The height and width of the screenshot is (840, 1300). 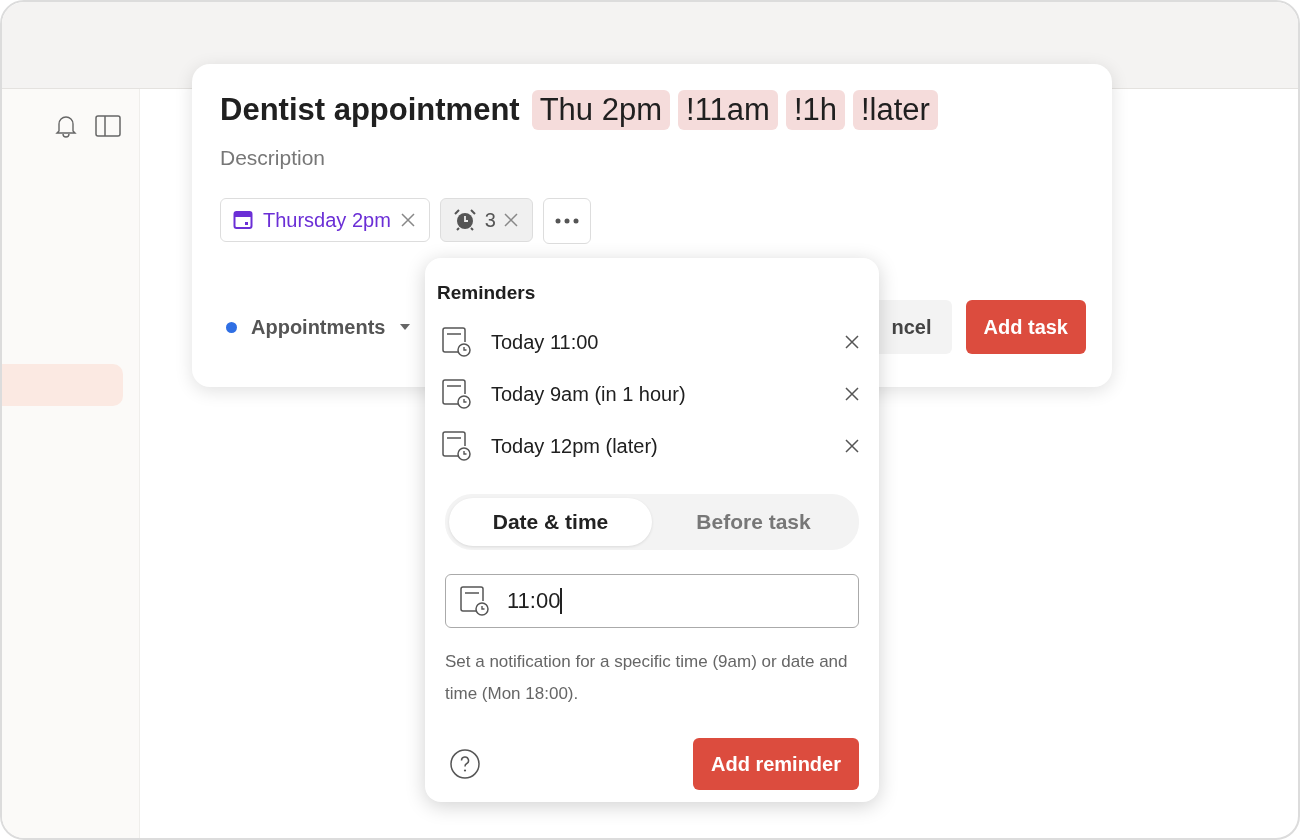 I want to click on parsed-token: !11am, so click(x=728, y=110).